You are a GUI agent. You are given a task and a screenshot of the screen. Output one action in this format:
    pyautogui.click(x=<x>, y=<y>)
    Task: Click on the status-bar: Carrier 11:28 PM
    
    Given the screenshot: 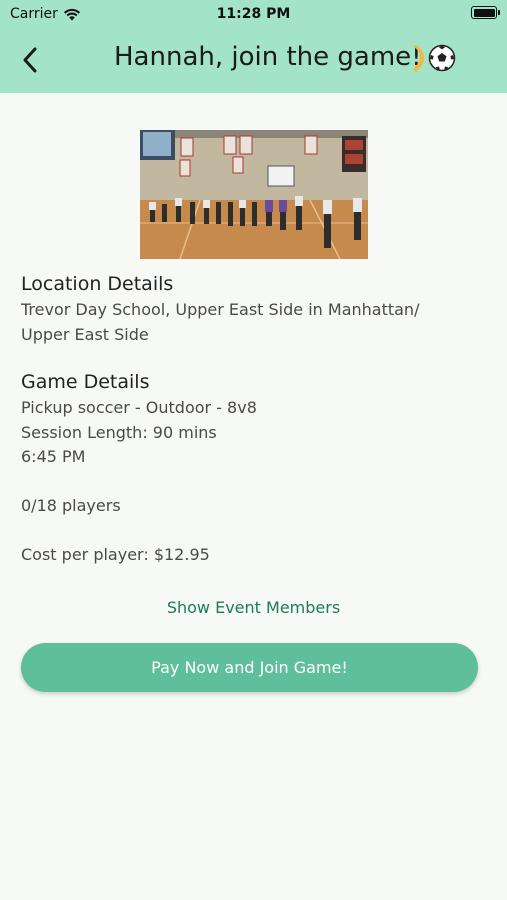 What is the action you would take?
    pyautogui.click(x=253, y=14)
    